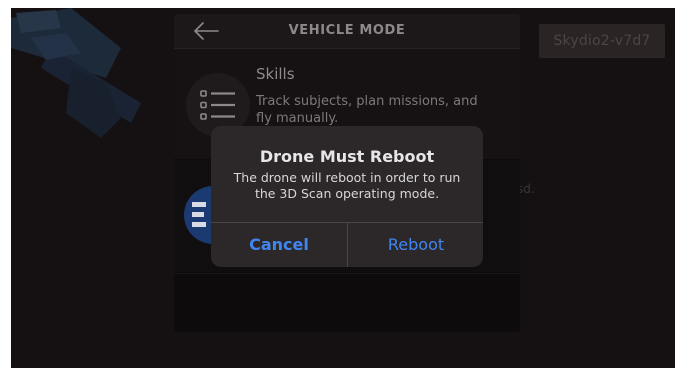 This screenshot has width=675, height=377. I want to click on device-name-badge: Skydio2-v7d7, so click(602, 41).